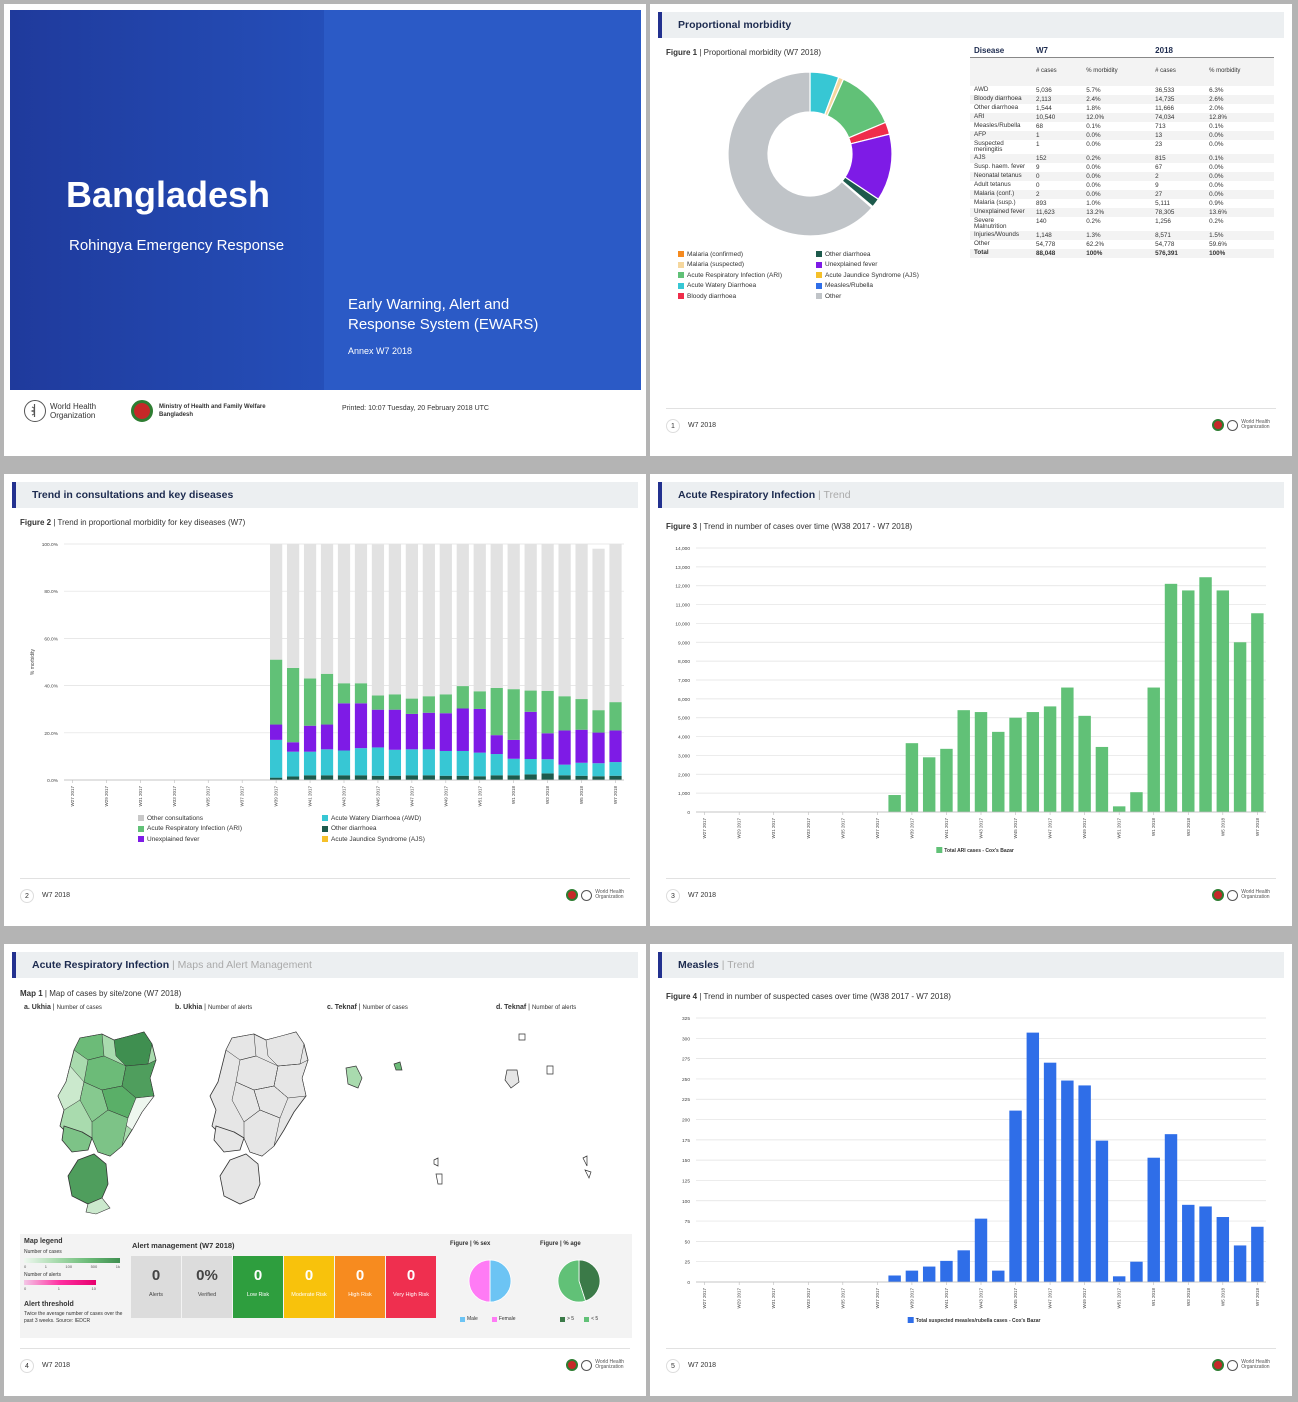 Image resolution: width=1298 pixels, height=1402 pixels. Describe the element at coordinates (33, 661) in the screenshot. I see `y-axis-label: % morbidity` at that location.